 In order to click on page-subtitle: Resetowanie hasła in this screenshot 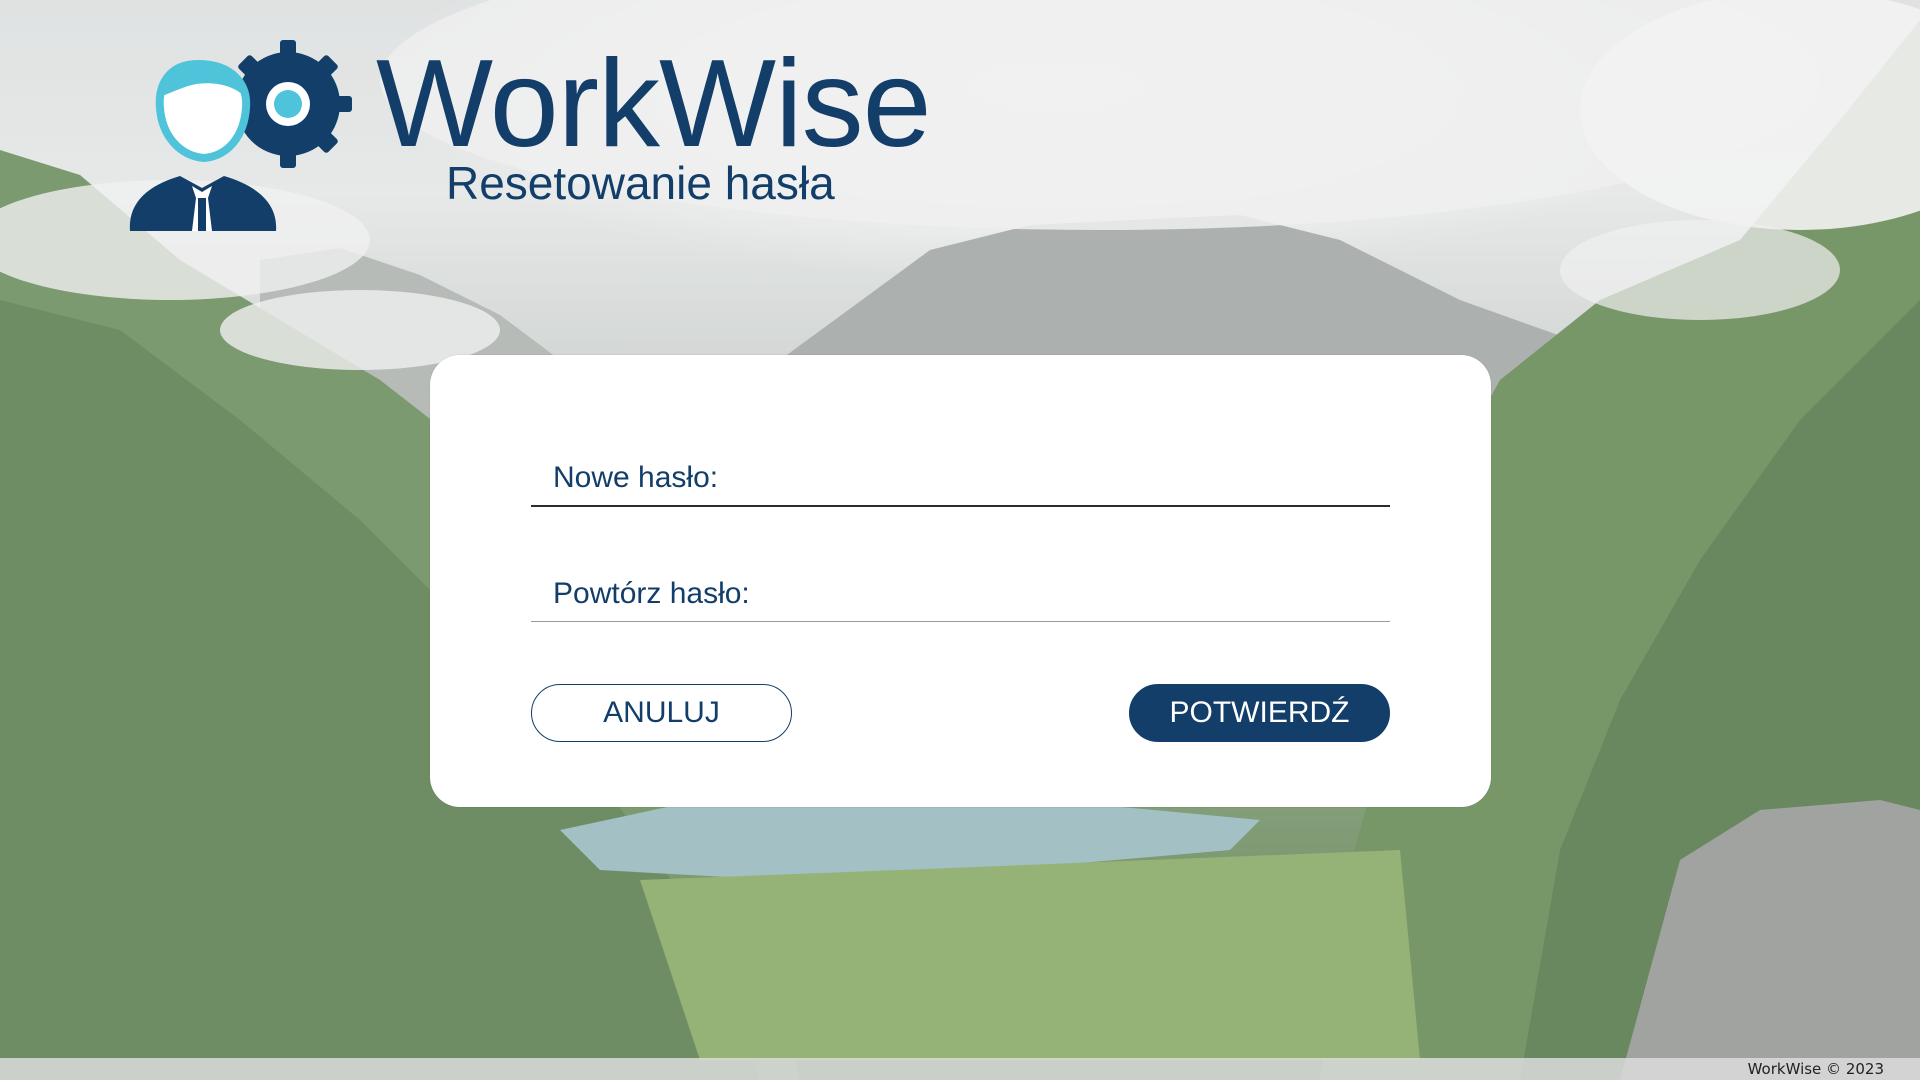, I will do `click(640, 183)`.